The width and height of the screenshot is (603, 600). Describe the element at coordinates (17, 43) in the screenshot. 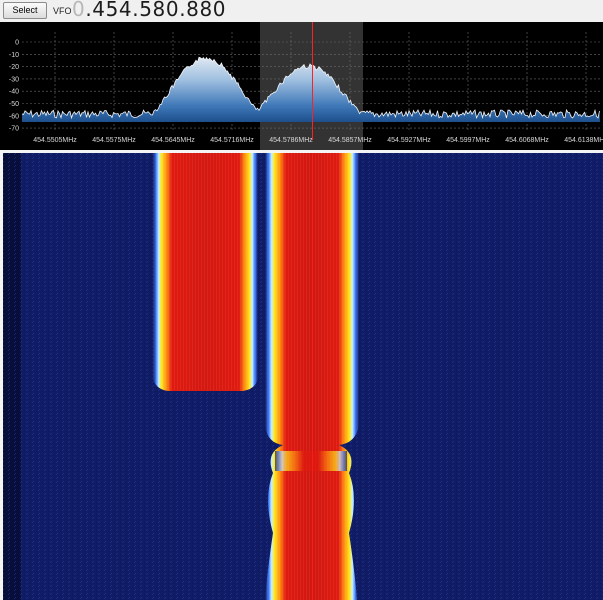

I see `y-tick-label: 0` at that location.